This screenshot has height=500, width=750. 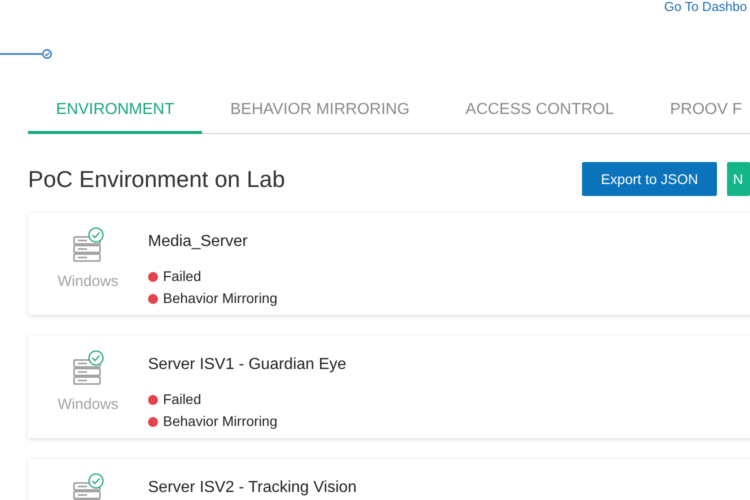 I want to click on export-button: Export to JSON, so click(x=649, y=179).